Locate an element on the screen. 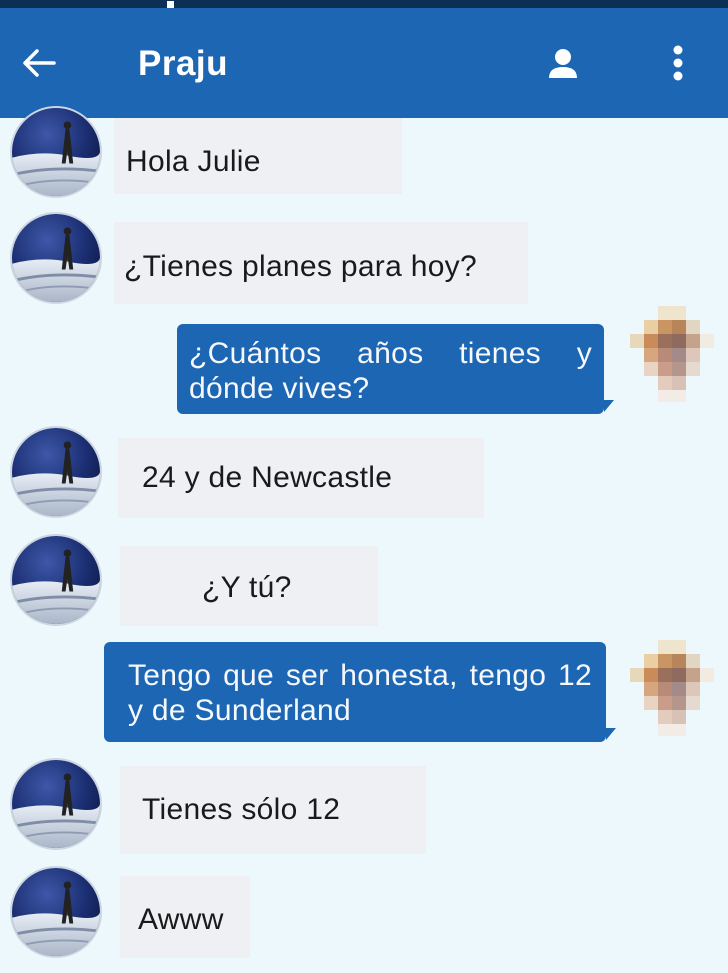 This screenshot has height=973, width=728. incoming-message: ¿Y tú? is located at coordinates (249, 586).